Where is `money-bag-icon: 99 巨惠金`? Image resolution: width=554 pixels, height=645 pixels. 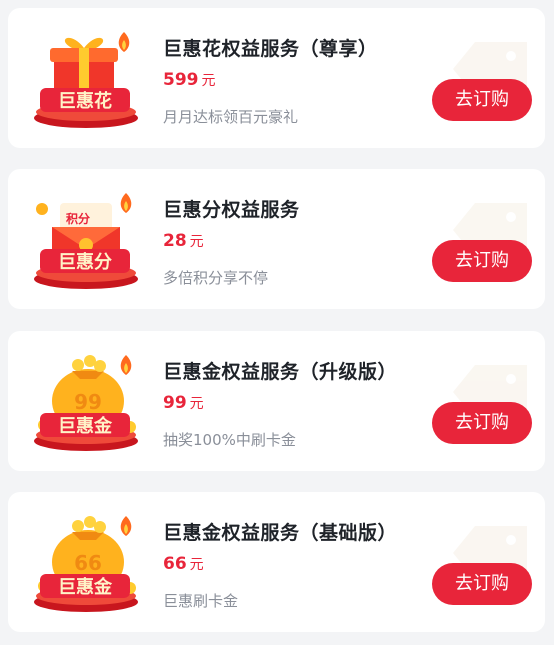
money-bag-icon: 99 巨惠金 is located at coordinates (86, 403).